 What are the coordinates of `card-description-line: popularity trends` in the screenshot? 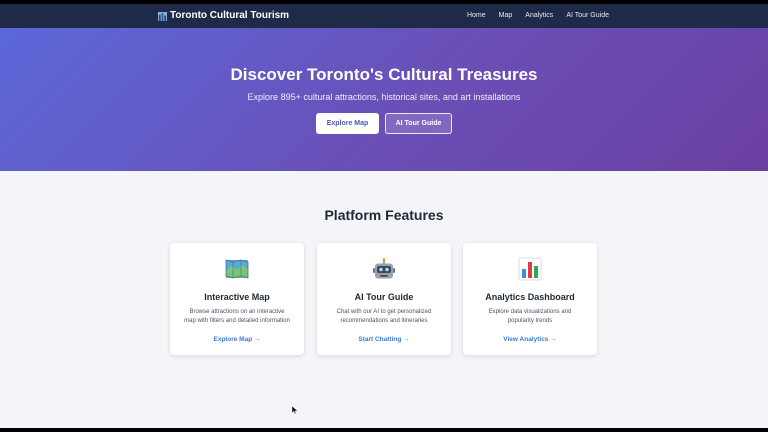 It's located at (530, 321).